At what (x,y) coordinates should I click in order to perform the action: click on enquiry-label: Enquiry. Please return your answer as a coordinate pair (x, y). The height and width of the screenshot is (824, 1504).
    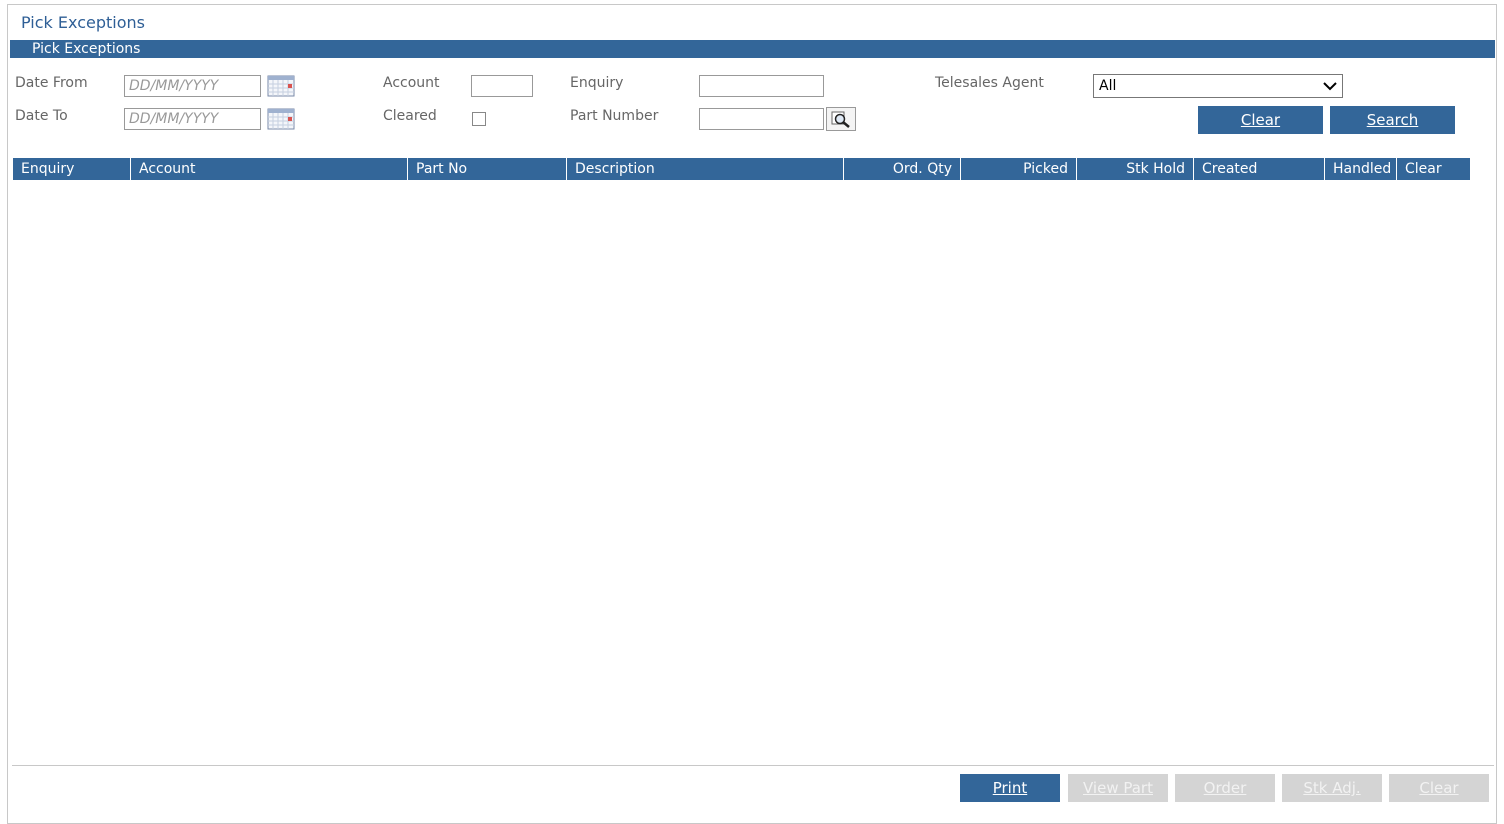
    Looking at the image, I should click on (597, 83).